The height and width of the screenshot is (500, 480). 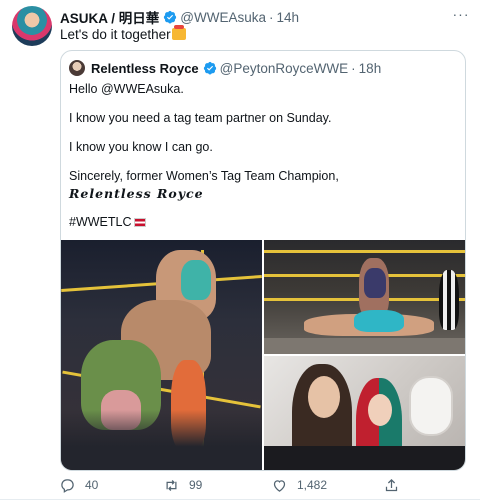 I want to click on retweet-icon, so click(x=171, y=485).